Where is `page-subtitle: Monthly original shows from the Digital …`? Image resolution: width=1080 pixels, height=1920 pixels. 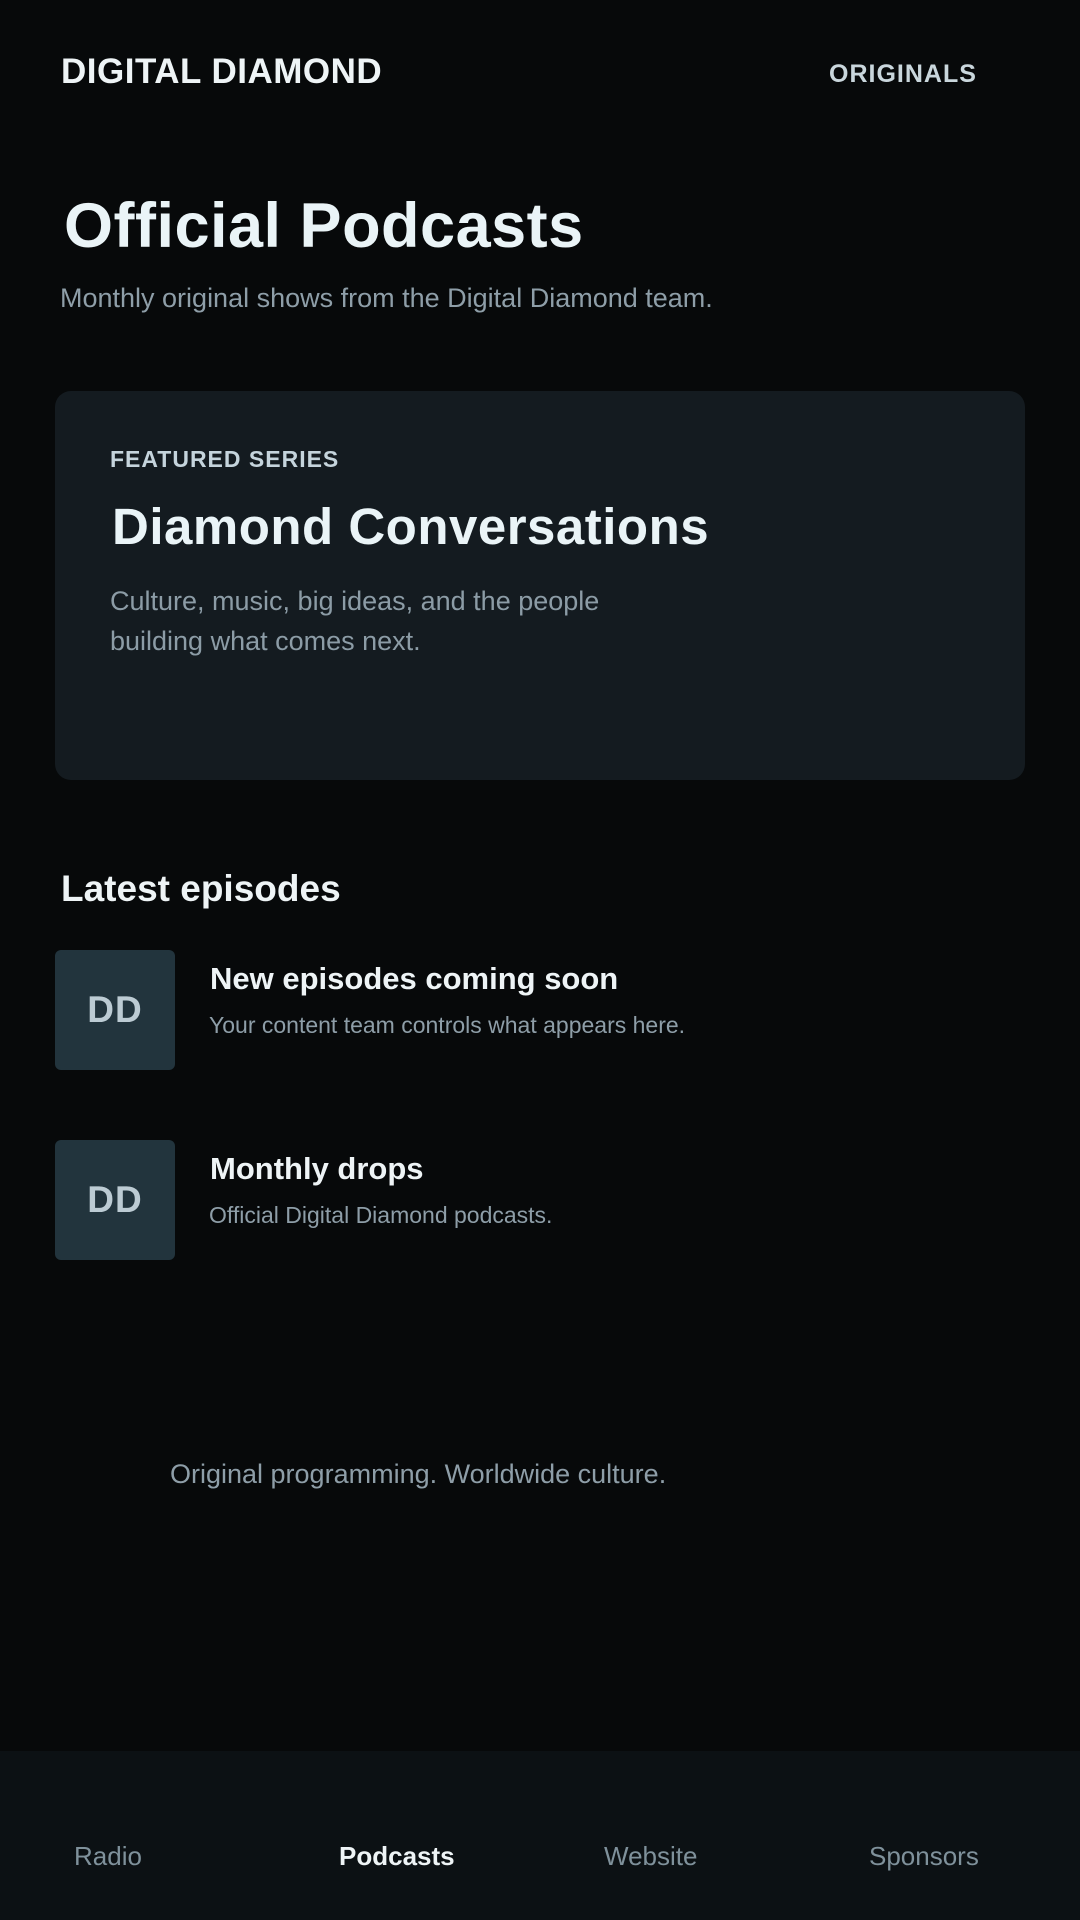
page-subtitle: Monthly original shows from the Digital … is located at coordinates (386, 298).